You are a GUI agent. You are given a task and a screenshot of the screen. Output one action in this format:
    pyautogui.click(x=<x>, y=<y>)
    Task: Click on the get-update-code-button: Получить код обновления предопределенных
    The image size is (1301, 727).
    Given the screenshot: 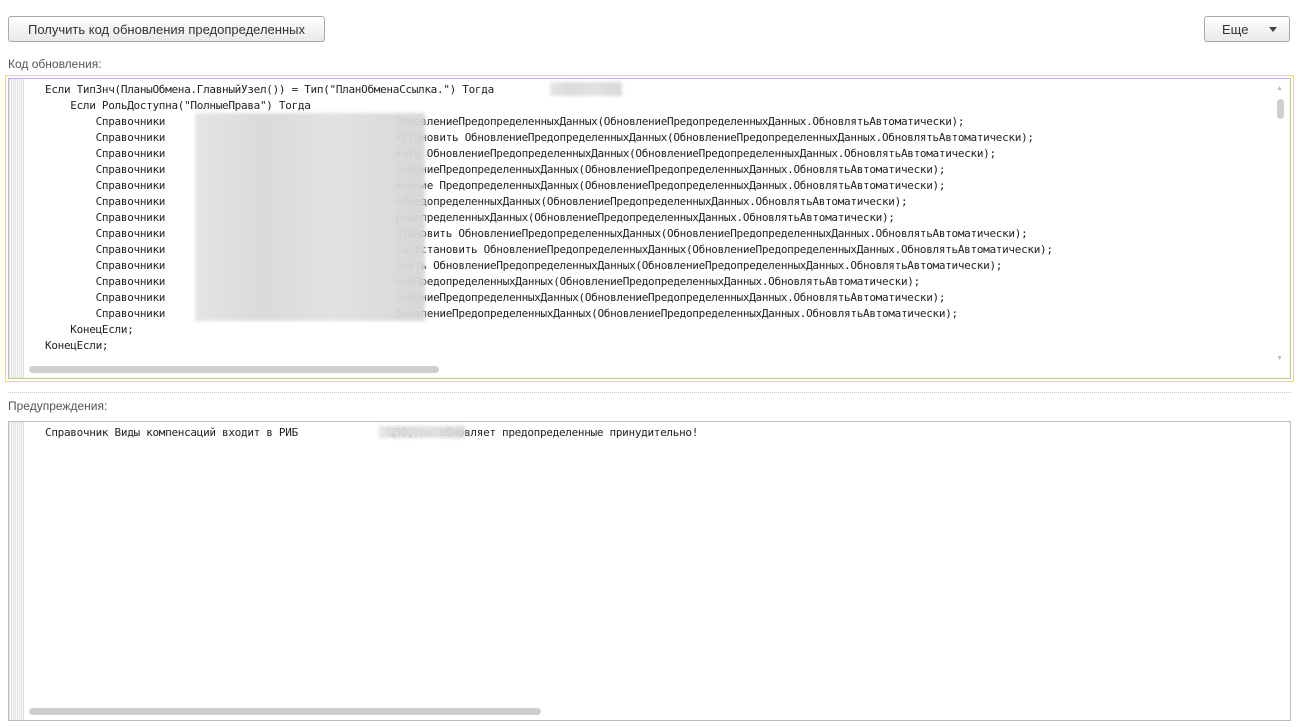 What is the action you would take?
    pyautogui.click(x=166, y=29)
    